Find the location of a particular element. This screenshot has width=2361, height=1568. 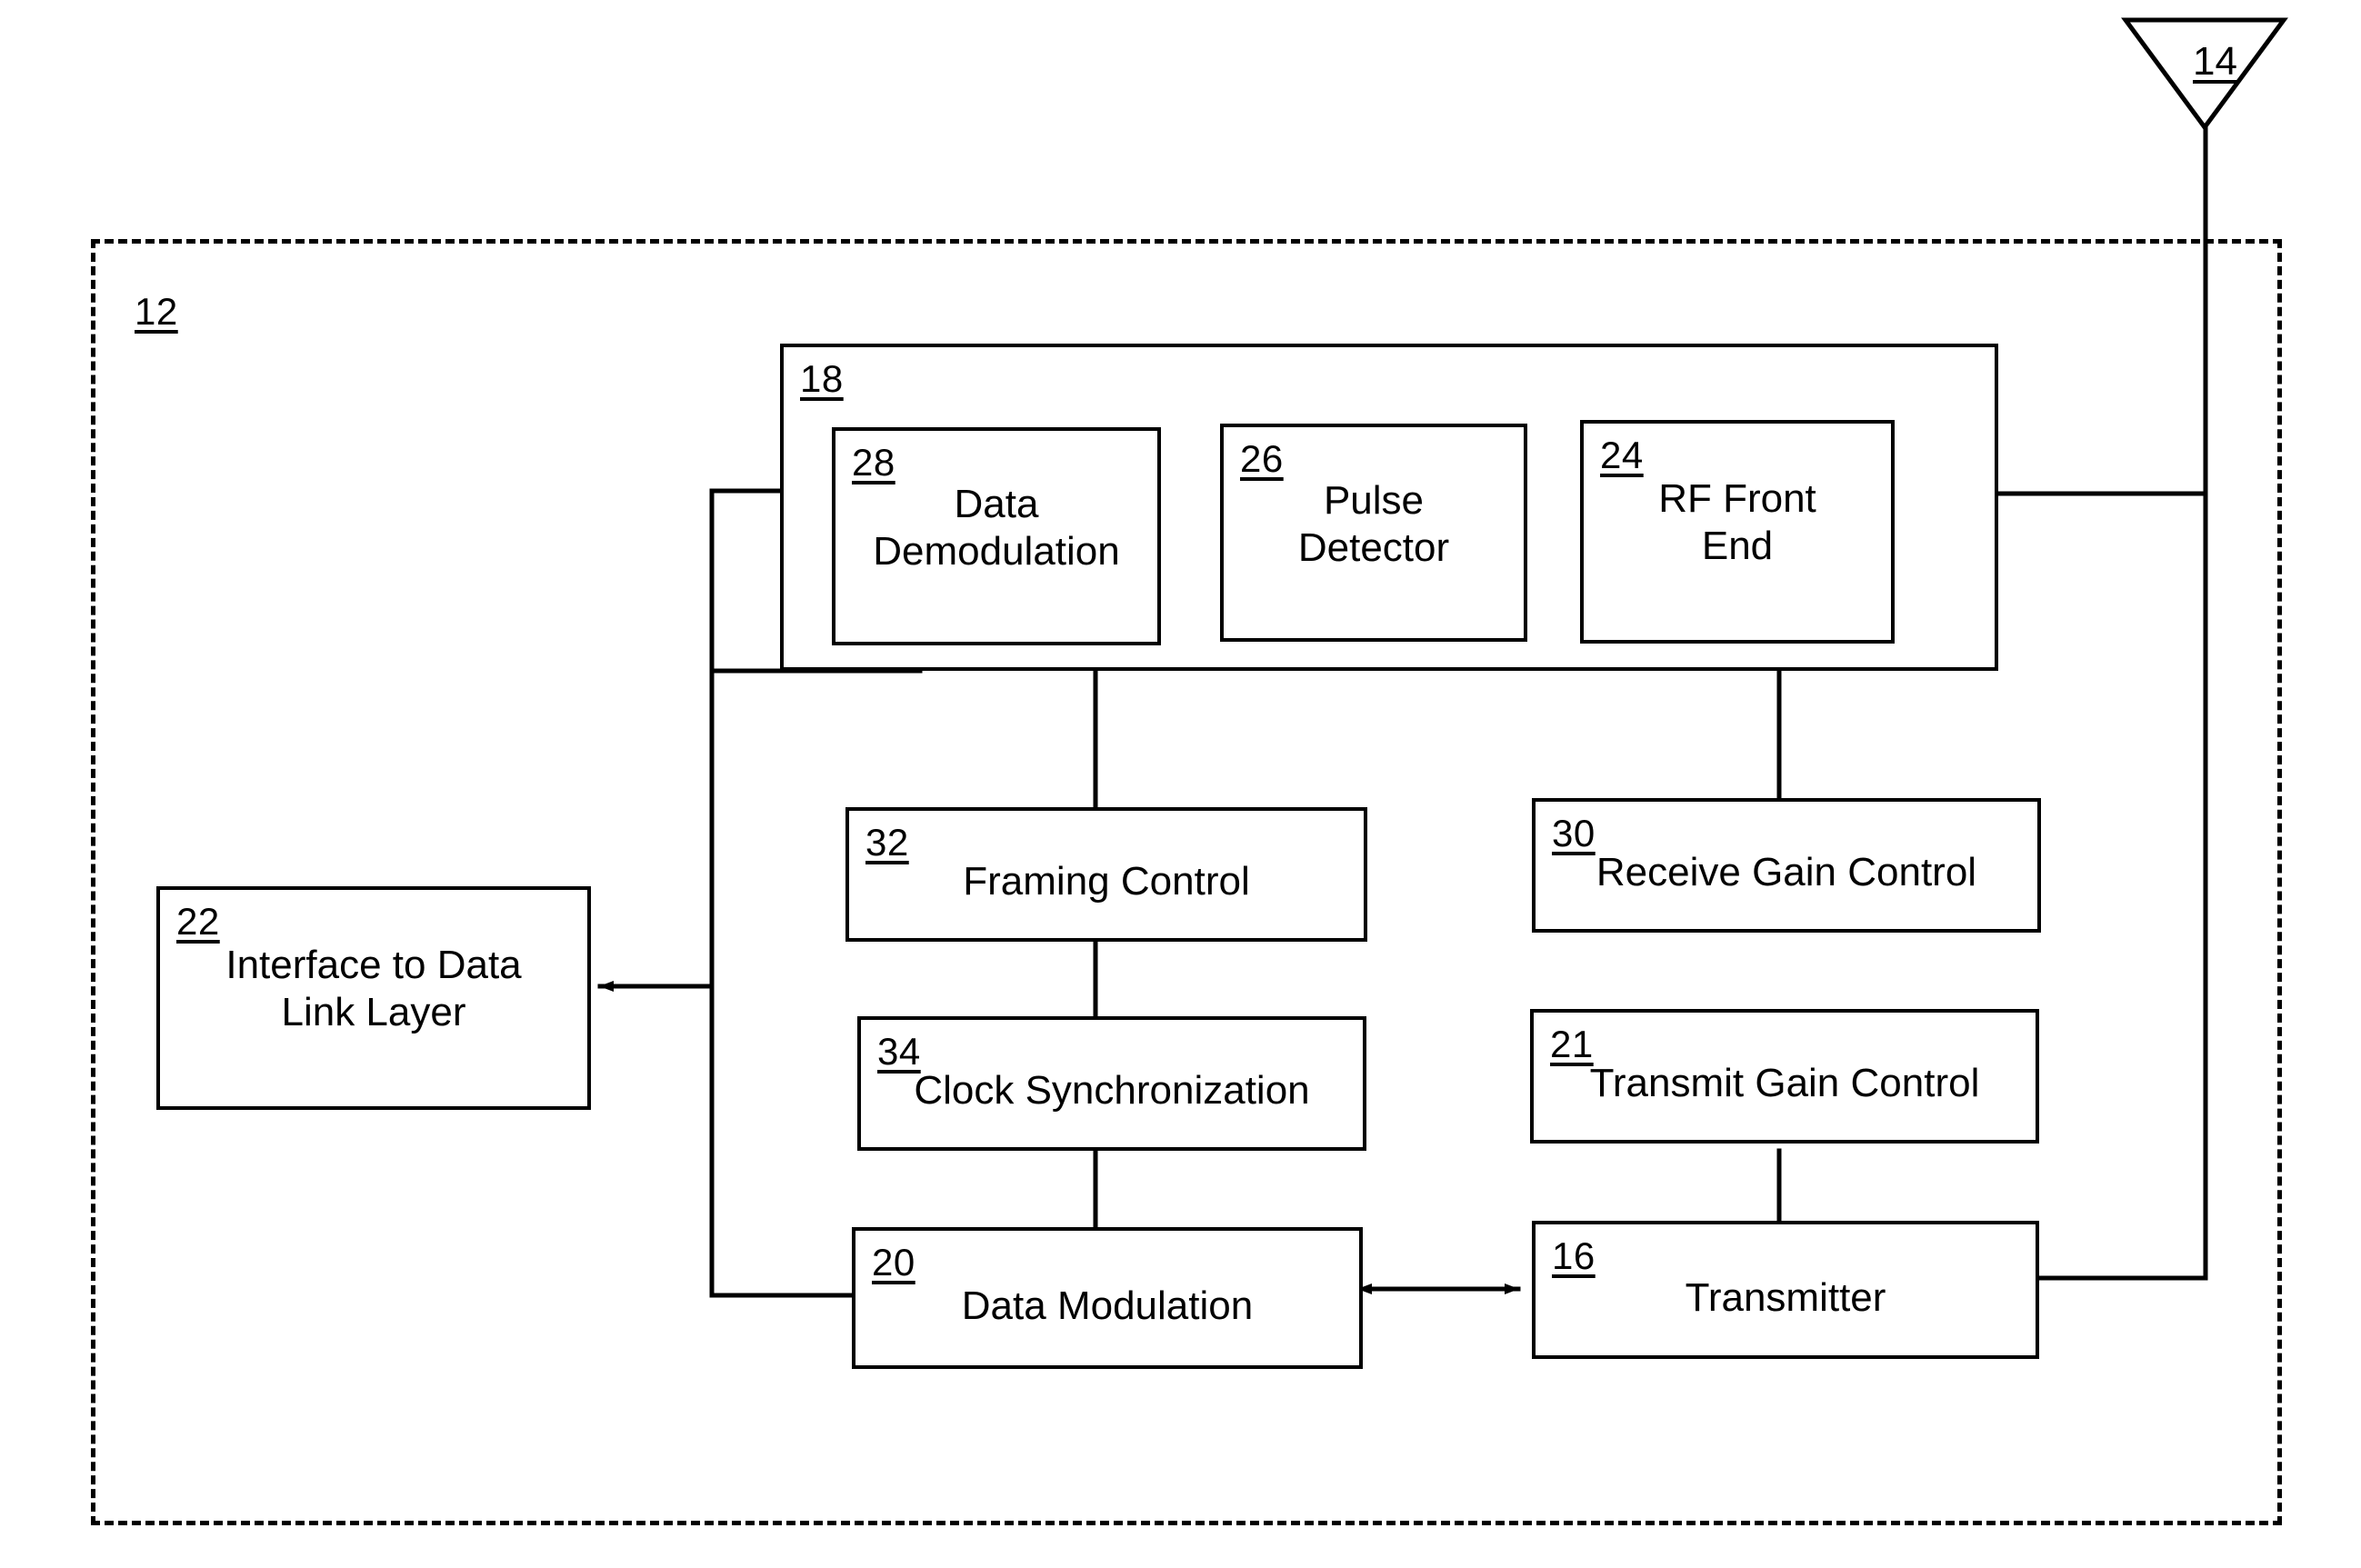

block-pulse-detector: 26 Pulse Detector is located at coordinates (1373, 533).